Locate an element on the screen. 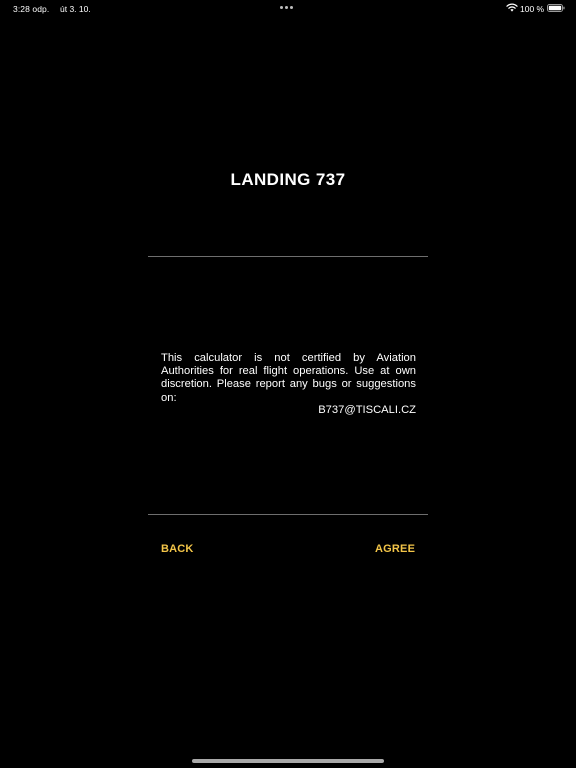 The width and height of the screenshot is (576, 768). battery-percent: 100 % is located at coordinates (532, 9).